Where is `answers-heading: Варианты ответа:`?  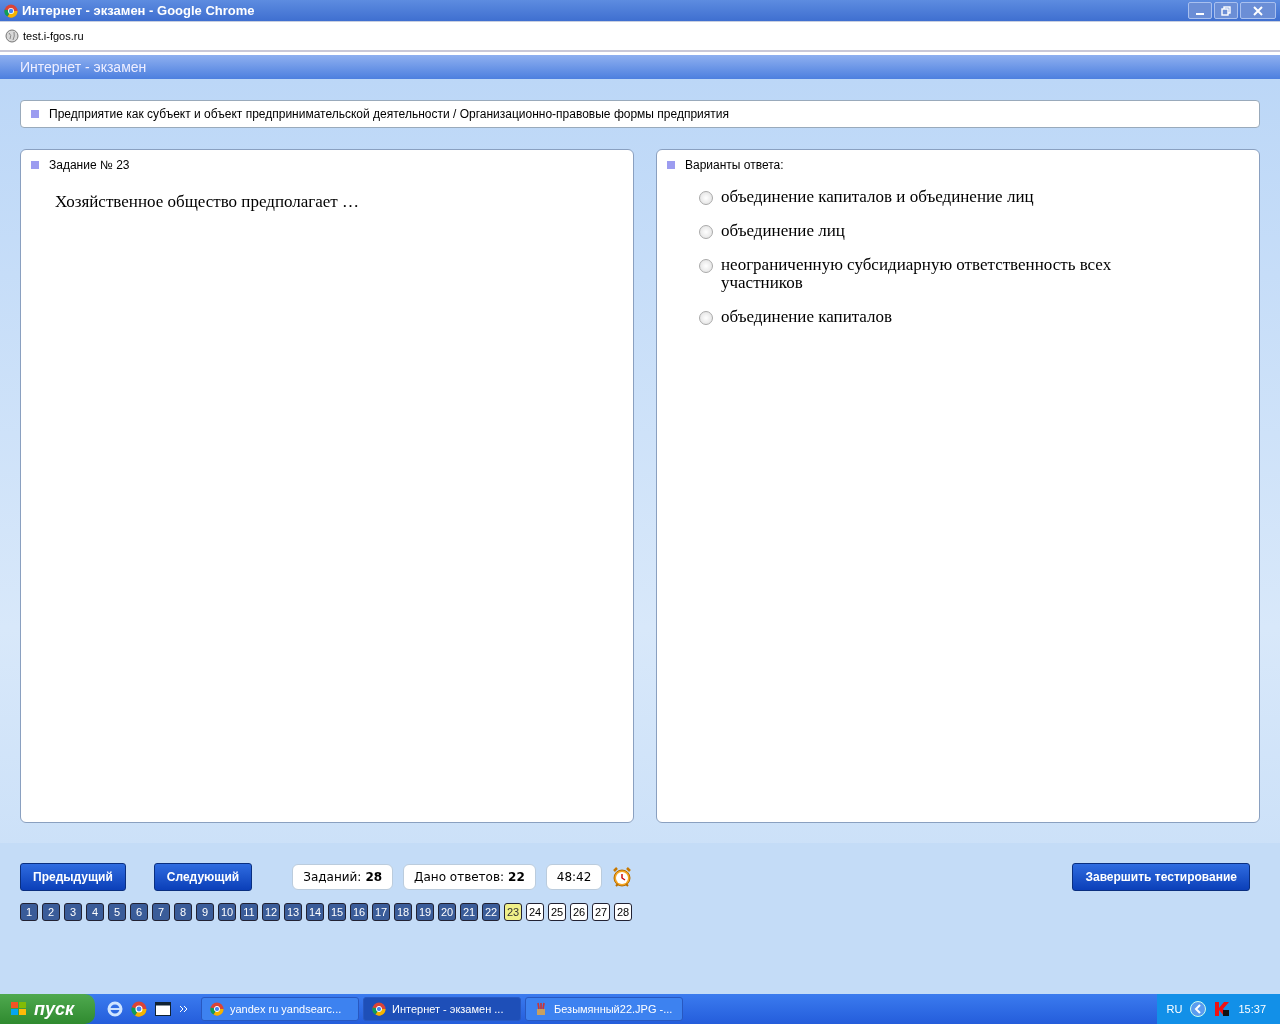 answers-heading: Варианты ответа: is located at coordinates (734, 165).